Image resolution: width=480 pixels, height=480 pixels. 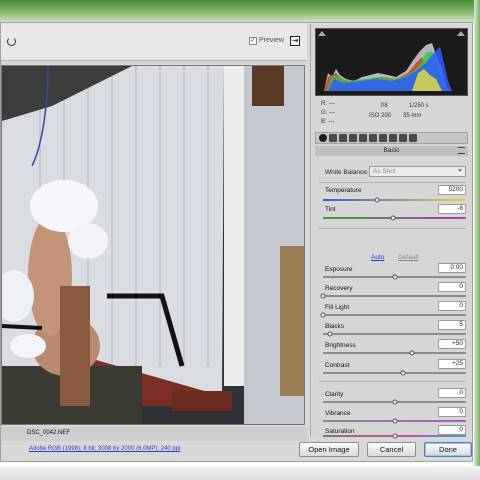 I want to click on window-frame-side, so click(x=477, y=240).